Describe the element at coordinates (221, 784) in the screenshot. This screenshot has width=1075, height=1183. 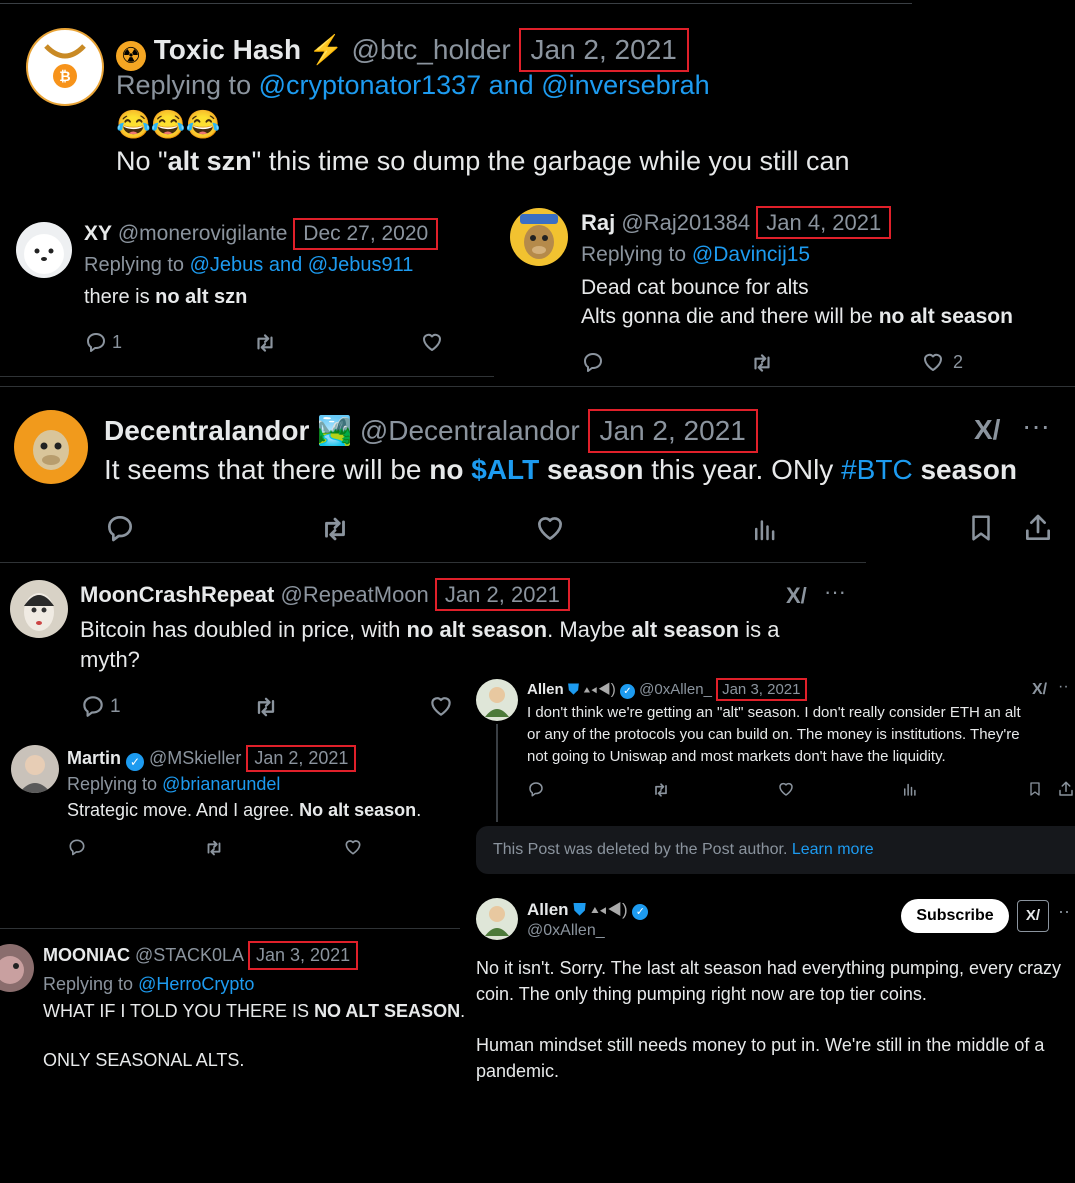
I see `reply-to-link: @brianarundel` at that location.